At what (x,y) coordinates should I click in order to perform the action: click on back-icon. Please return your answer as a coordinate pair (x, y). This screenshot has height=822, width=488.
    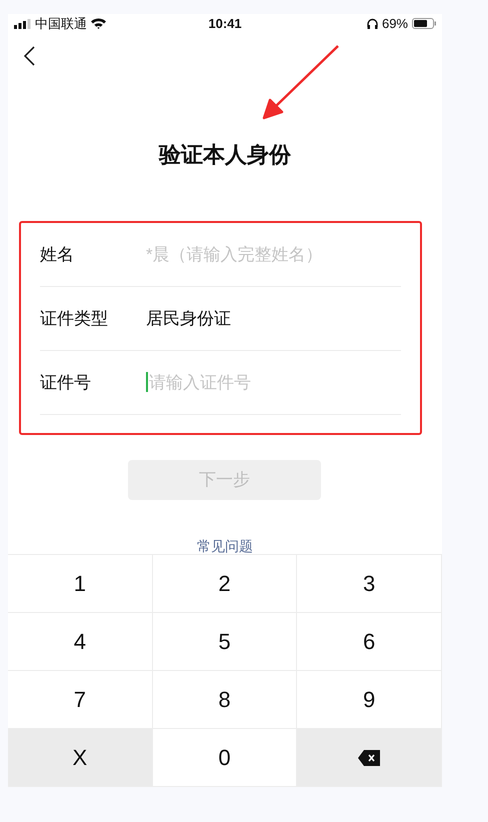
    Looking at the image, I should click on (29, 56).